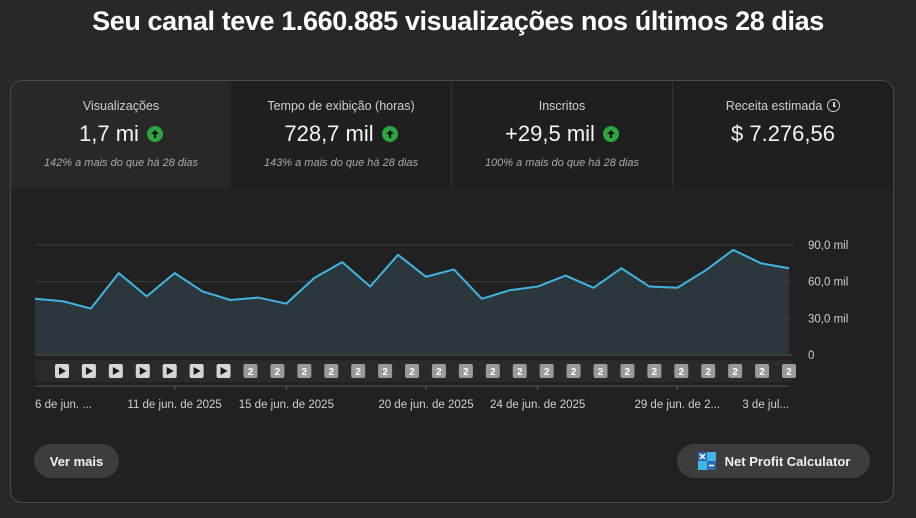 The height and width of the screenshot is (518, 916). Describe the element at coordinates (174, 405) in the screenshot. I see `x-tick-label: 11 de jun. de 2025` at that location.